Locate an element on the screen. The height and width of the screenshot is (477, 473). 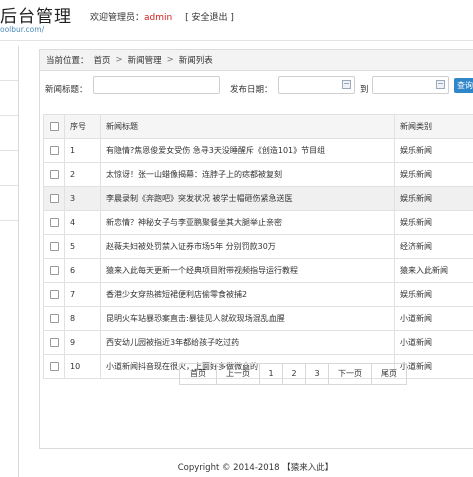
row-no: 10 is located at coordinates (82, 366).